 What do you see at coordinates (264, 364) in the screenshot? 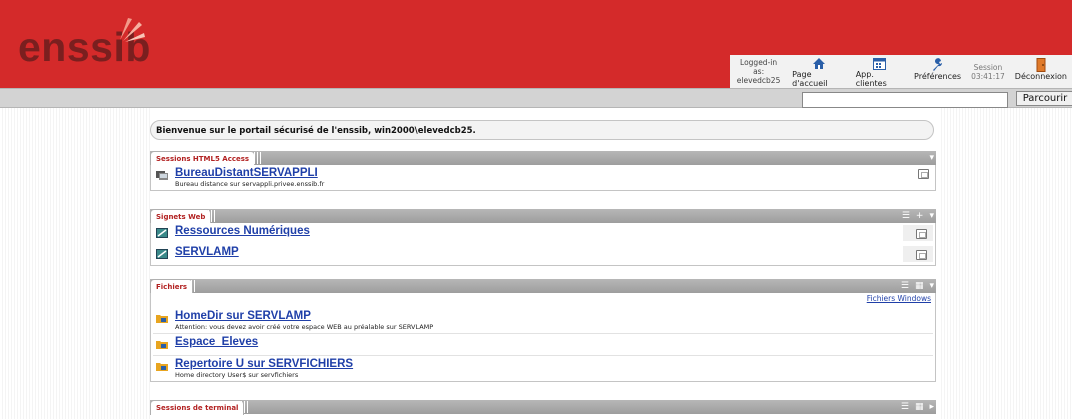
I see `repertoire-u-link: Repertoire U sur SERVFICHIERS` at bounding box center [264, 364].